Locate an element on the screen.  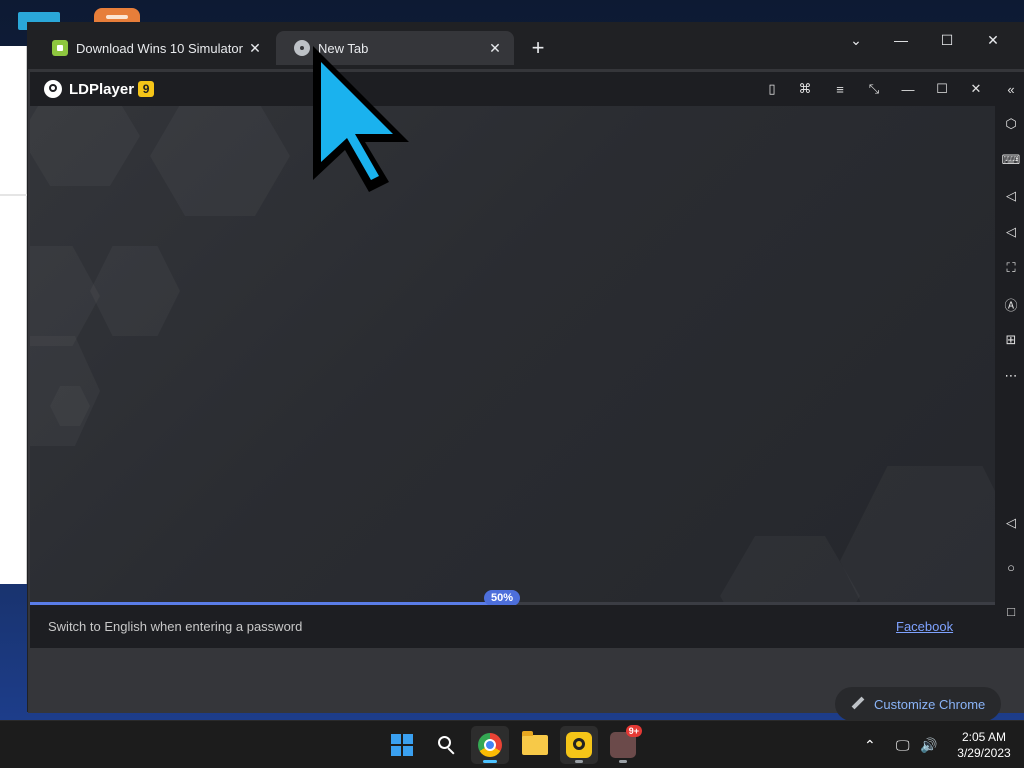
mouse-pointer-icon is located at coordinates (361, 119).